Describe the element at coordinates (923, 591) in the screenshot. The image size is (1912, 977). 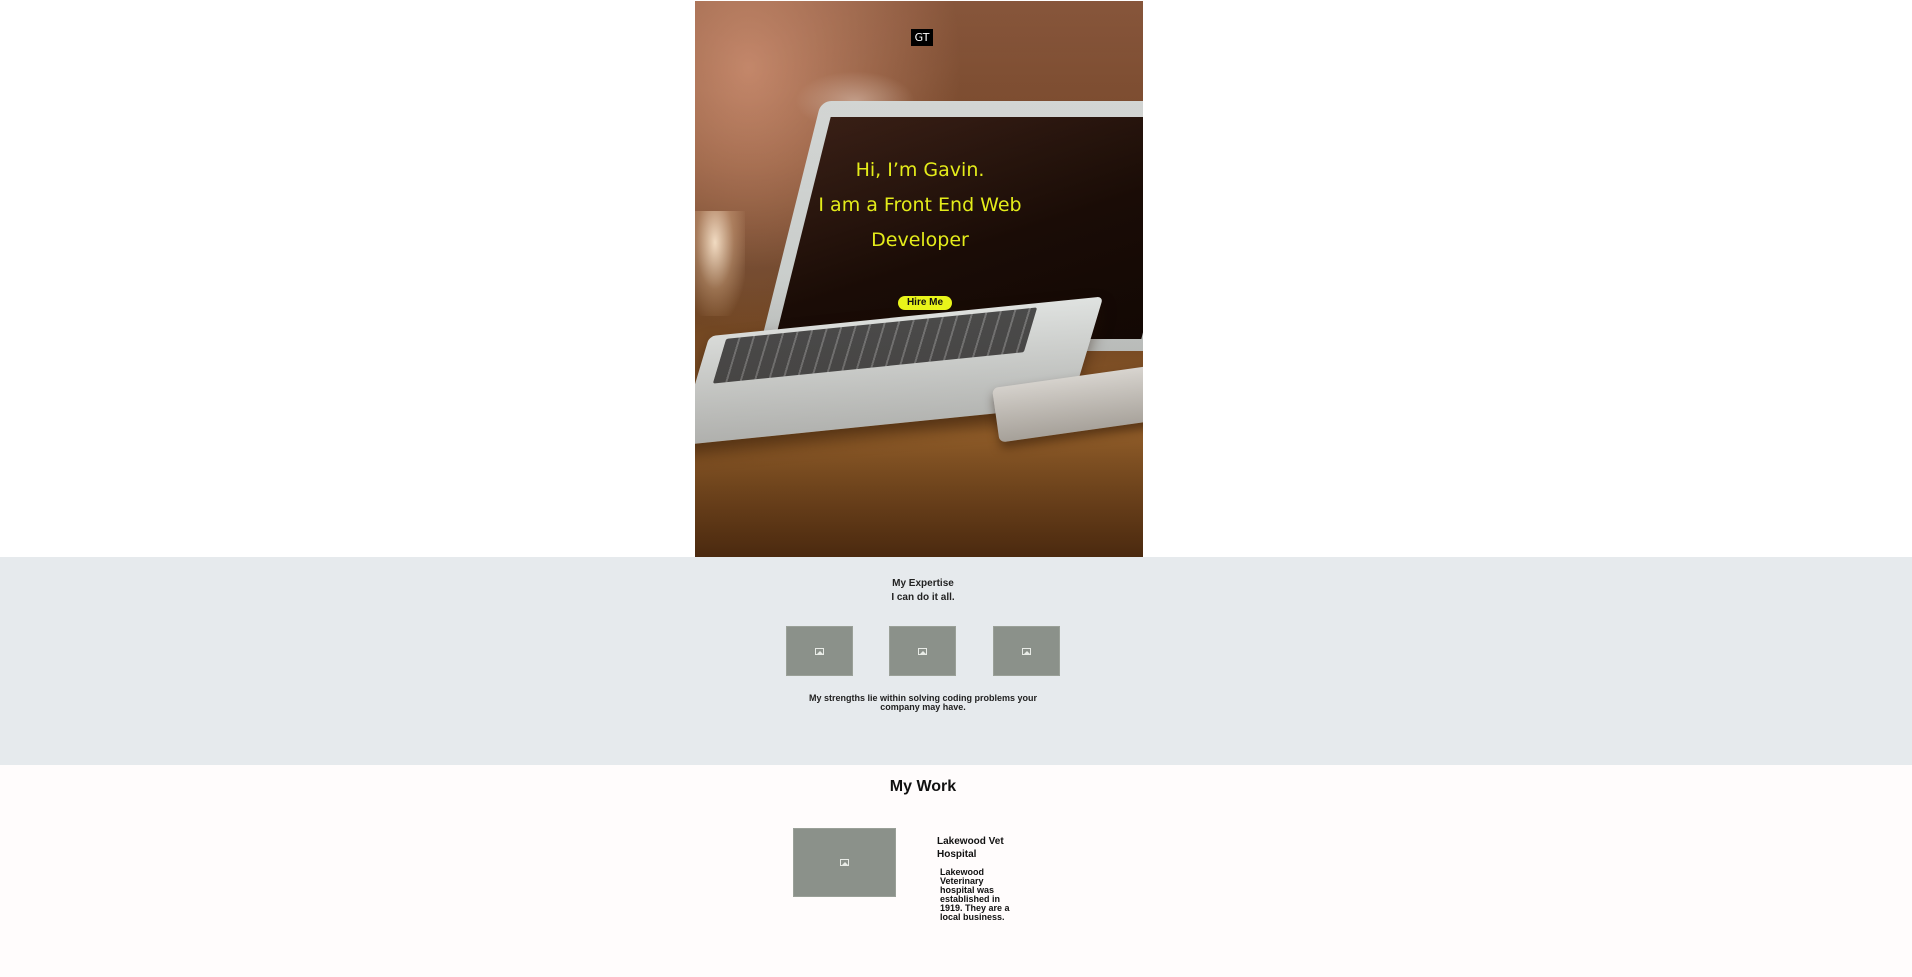
I see `expertise-heading: My Expertise I can do it all.` at that location.